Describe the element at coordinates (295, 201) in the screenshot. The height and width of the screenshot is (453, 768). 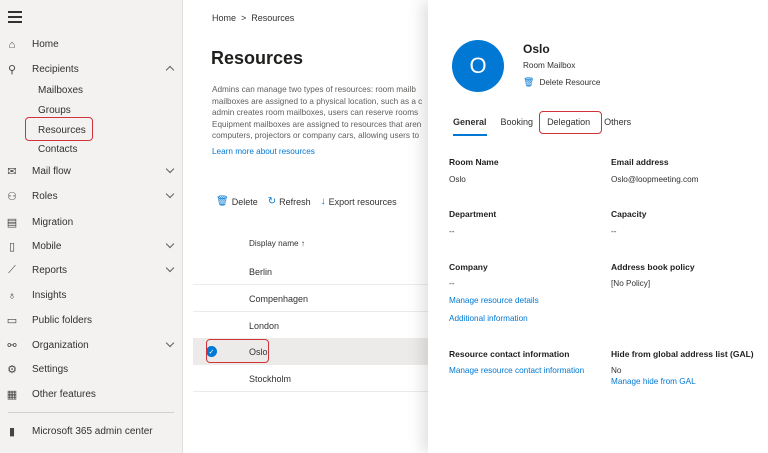
I see `refresh-label: Refresh` at that location.